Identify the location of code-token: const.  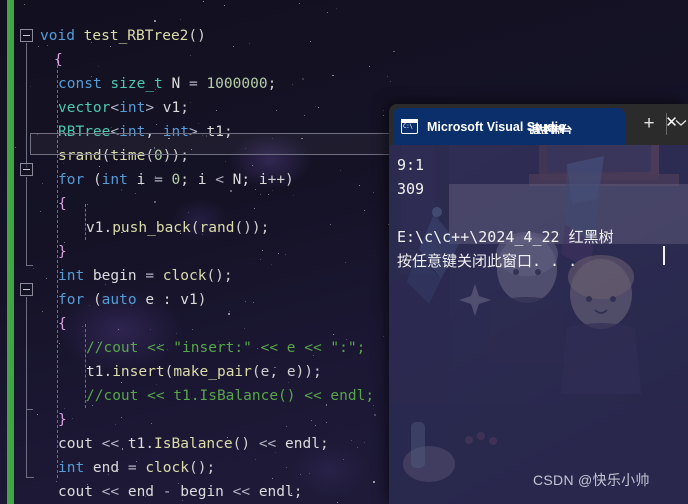
(80, 84).